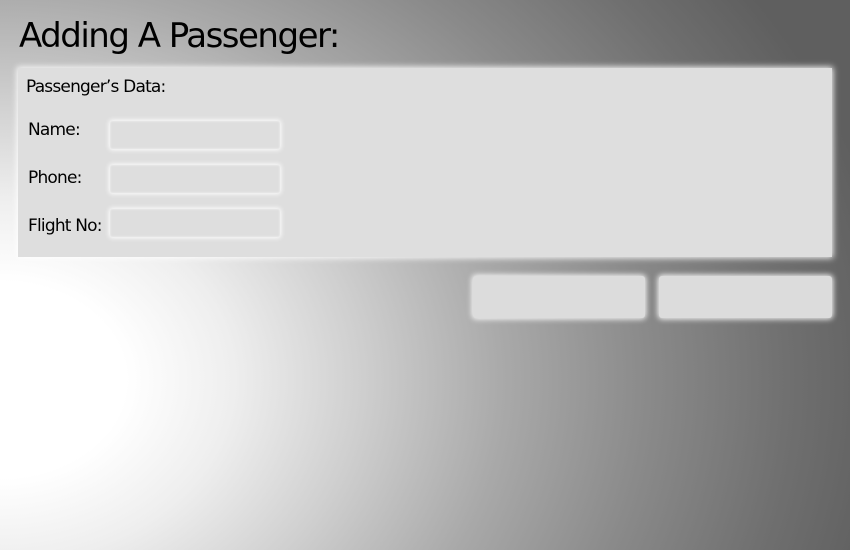 The height and width of the screenshot is (550, 850). What do you see at coordinates (65, 226) in the screenshot?
I see `flight-number-label: Flight No:` at bounding box center [65, 226].